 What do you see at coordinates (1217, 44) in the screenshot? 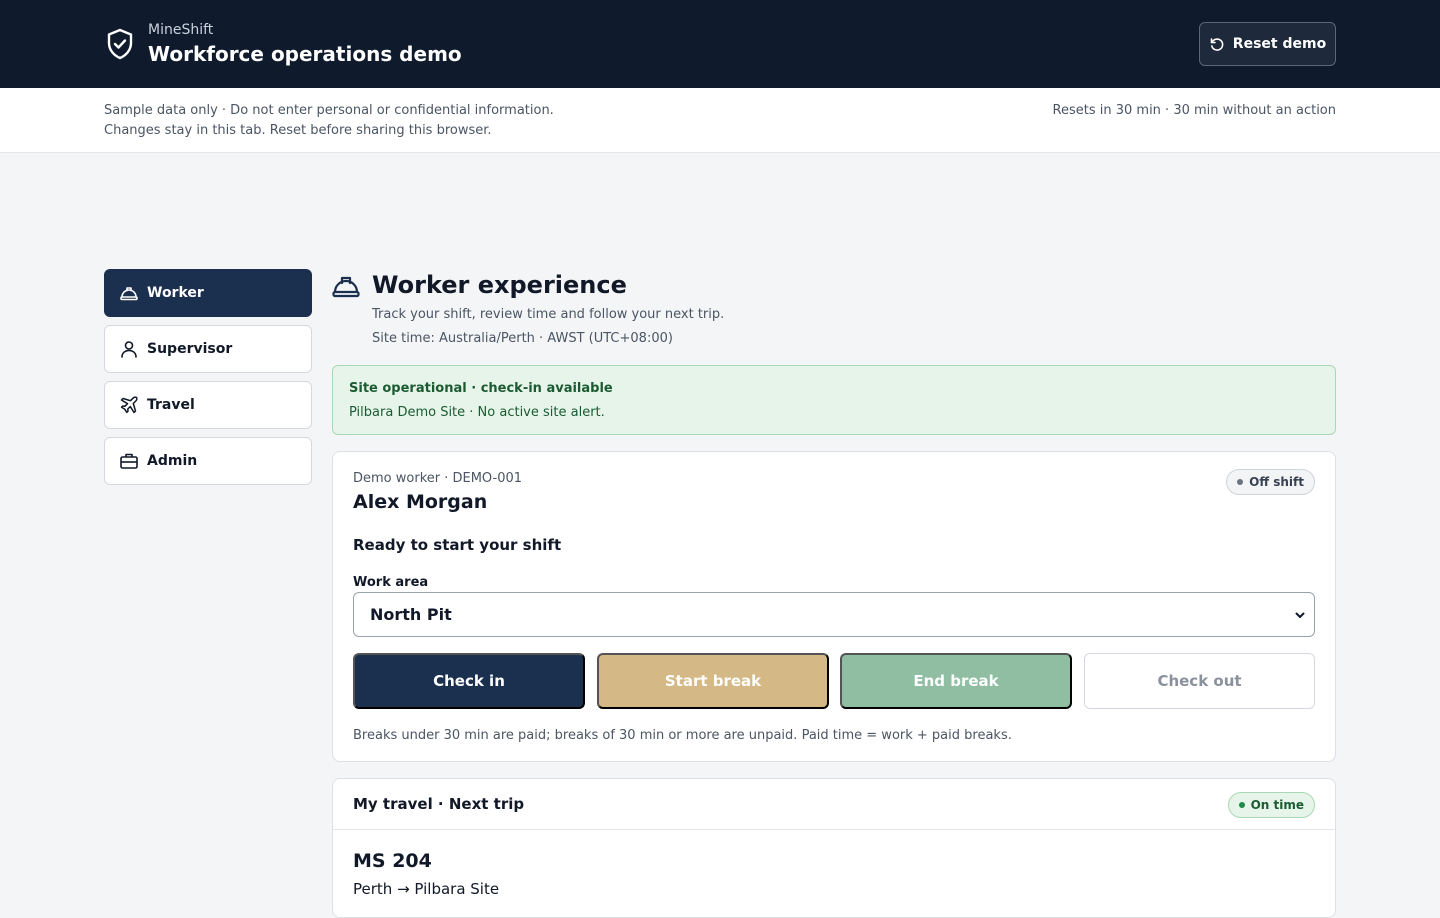
I see `rotate-ccw-icon` at bounding box center [1217, 44].